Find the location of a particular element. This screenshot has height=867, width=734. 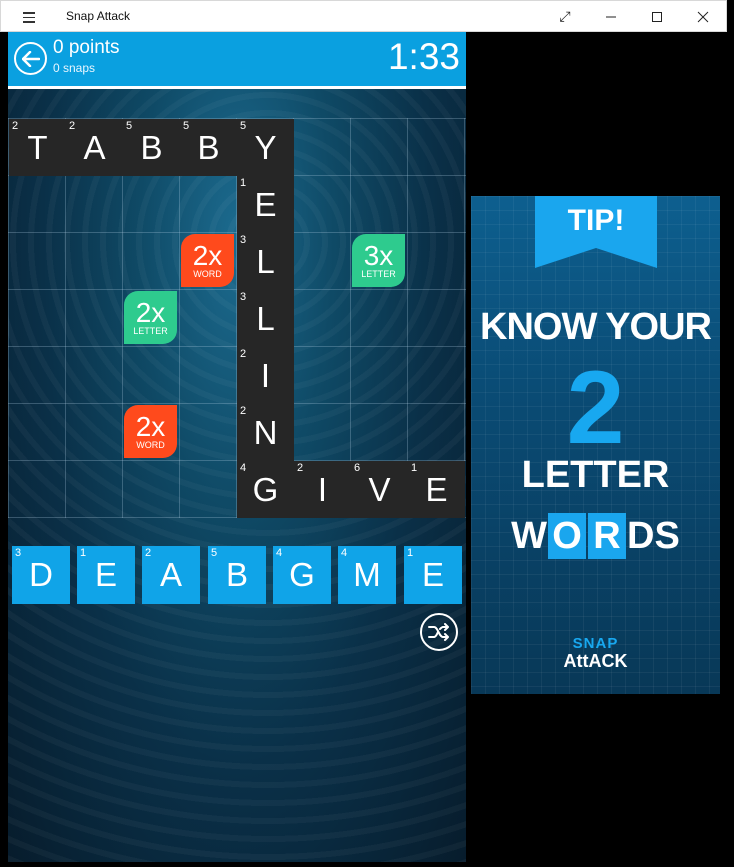

expand-icon: ⤢ is located at coordinates (565, 16).